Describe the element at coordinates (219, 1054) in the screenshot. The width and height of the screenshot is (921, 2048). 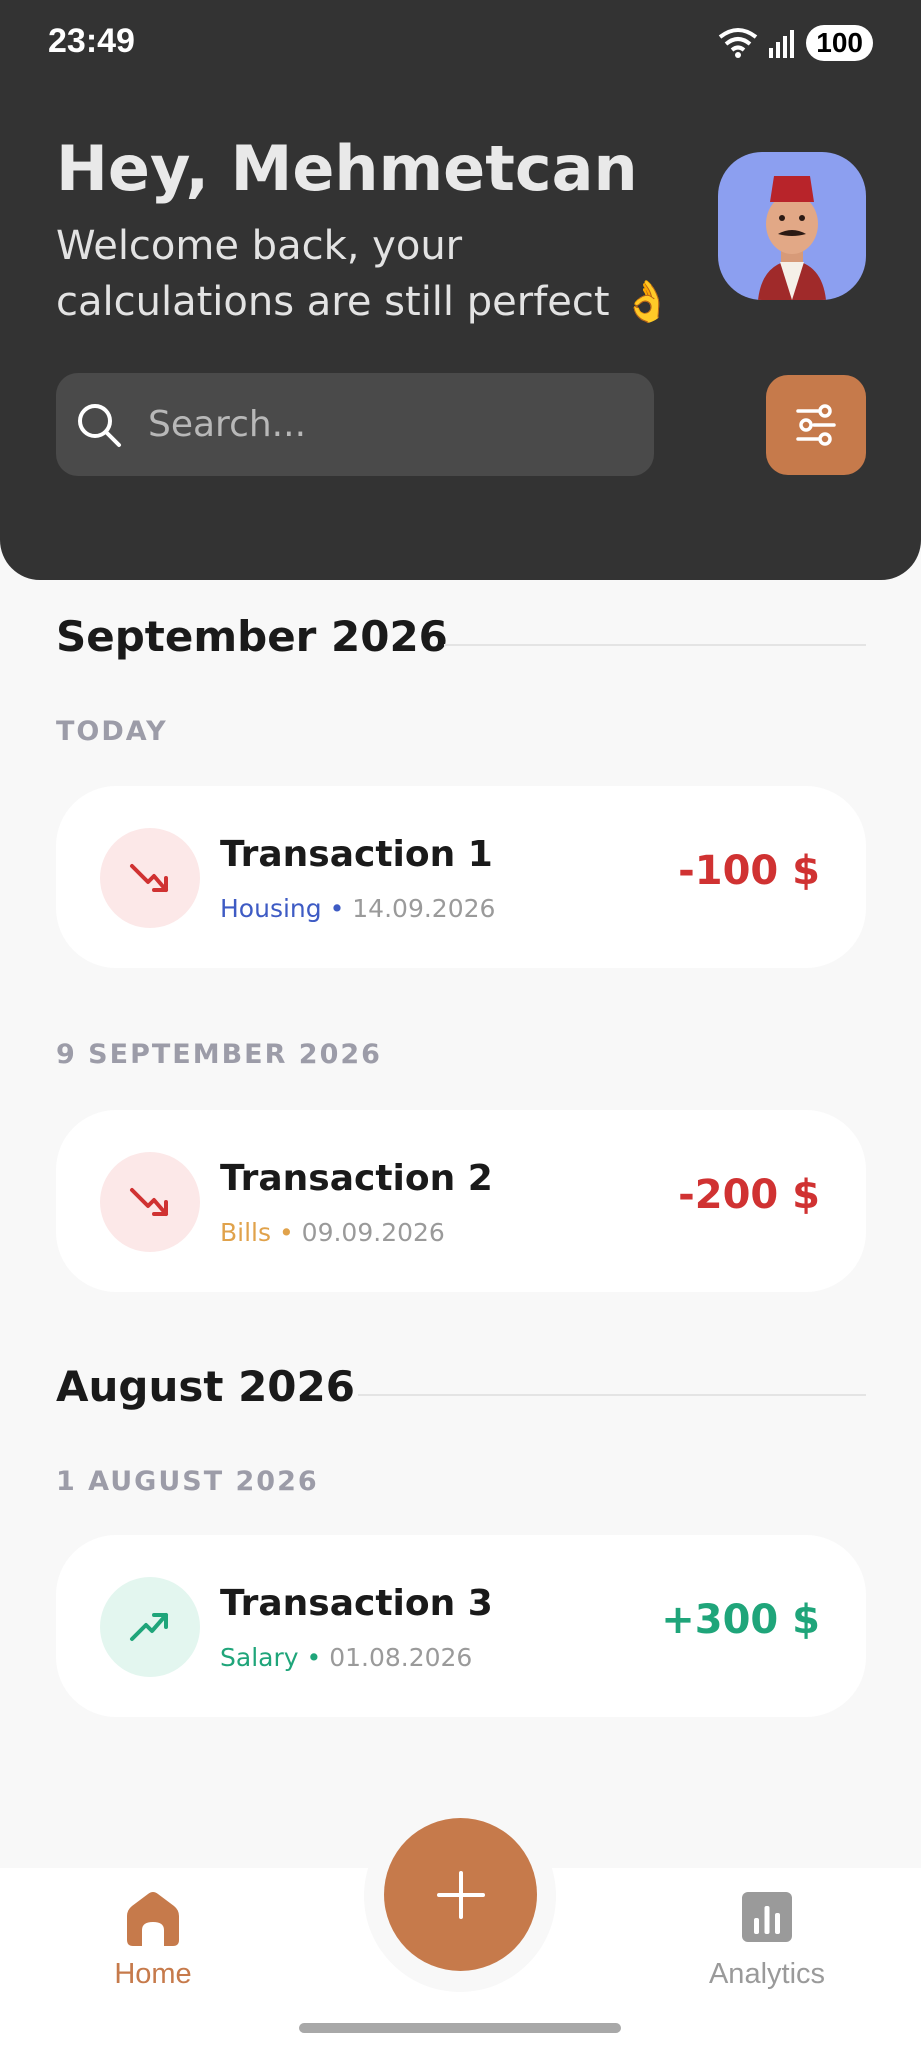
I see `day-label: 9 SEPTEMBER 2026` at that location.